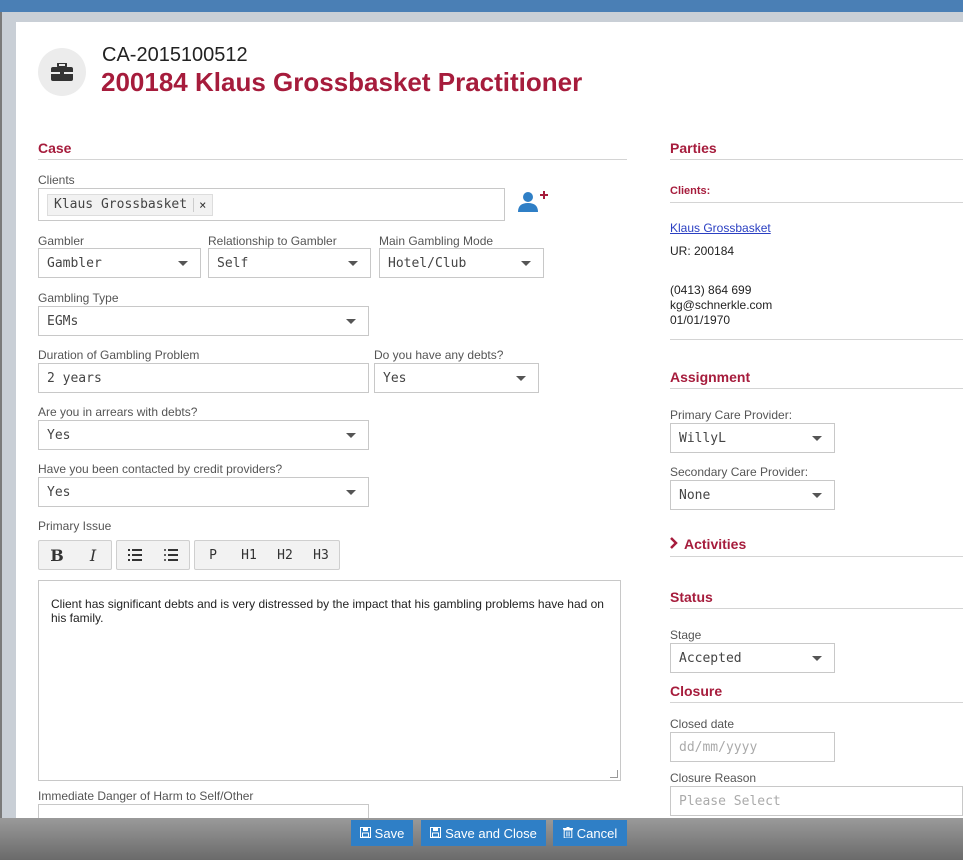 The image size is (963, 860). I want to click on arrears-value: Yes, so click(59, 435).